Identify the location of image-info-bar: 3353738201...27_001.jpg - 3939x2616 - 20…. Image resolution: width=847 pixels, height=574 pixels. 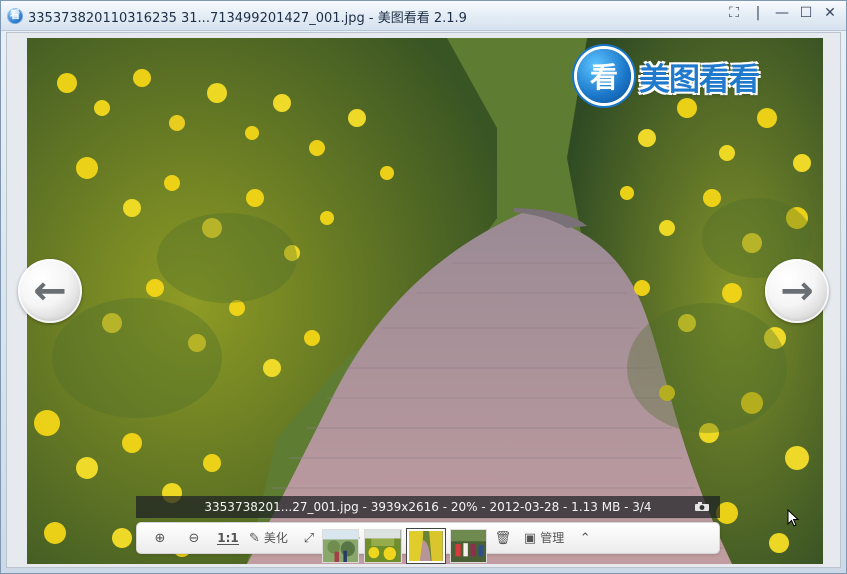
(428, 507).